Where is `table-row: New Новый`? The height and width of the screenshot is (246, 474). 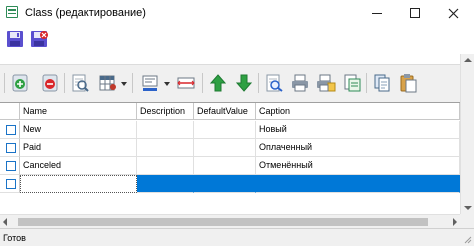
table-row: New Новый is located at coordinates (230, 130).